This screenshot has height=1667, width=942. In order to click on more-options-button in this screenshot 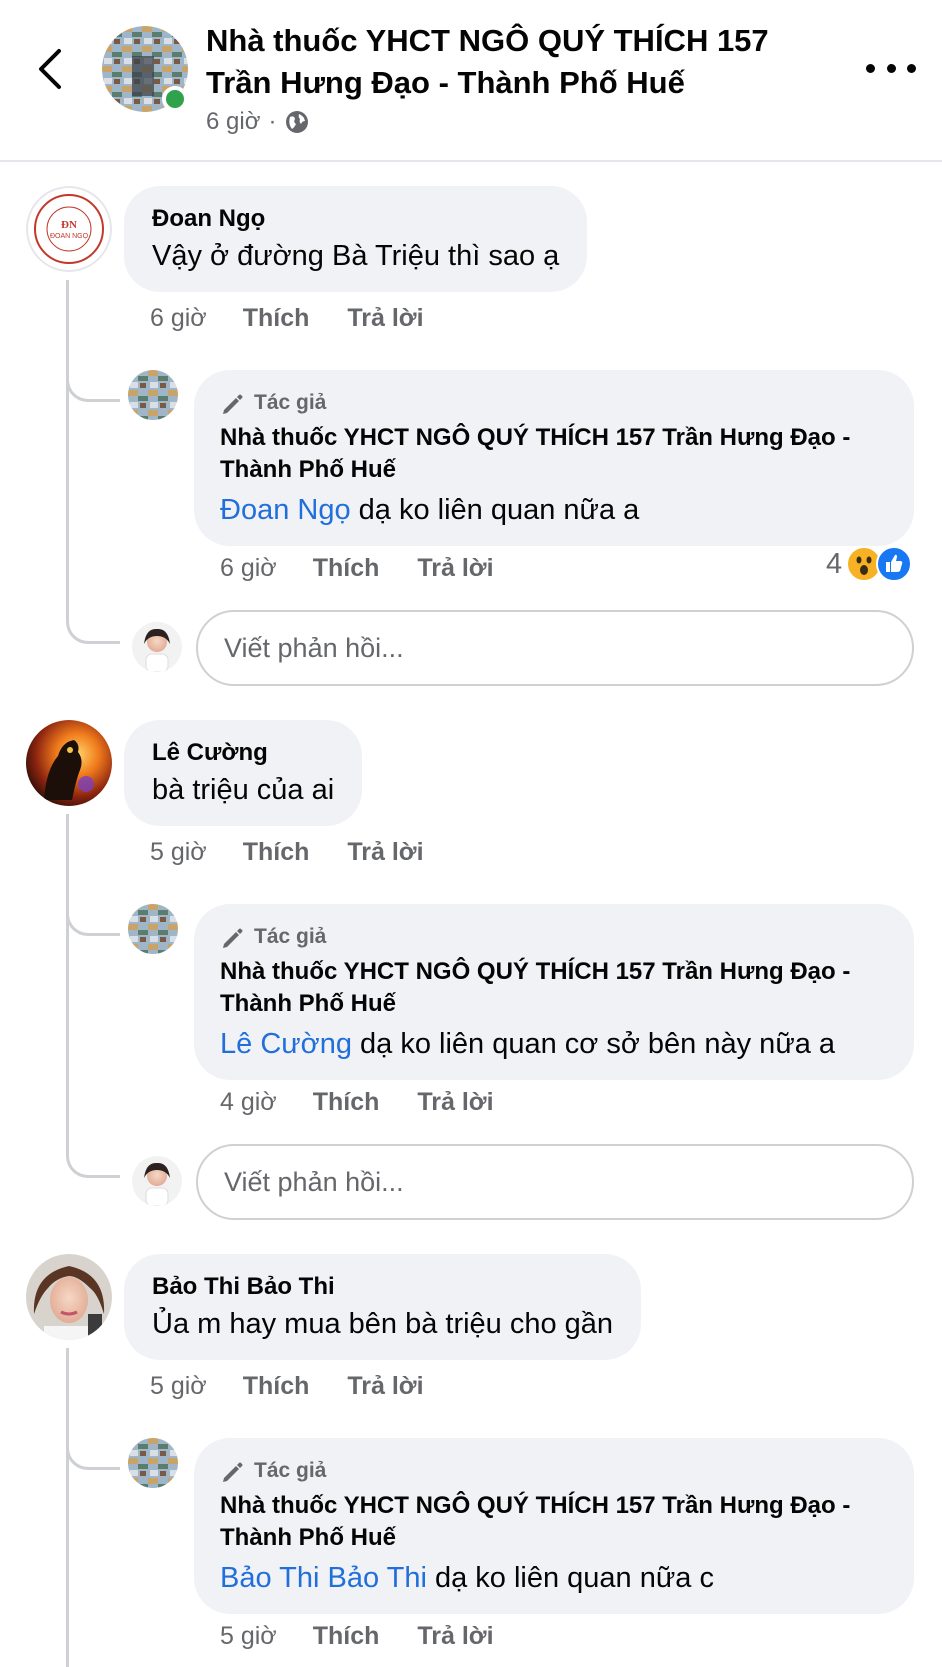, I will do `click(891, 68)`.